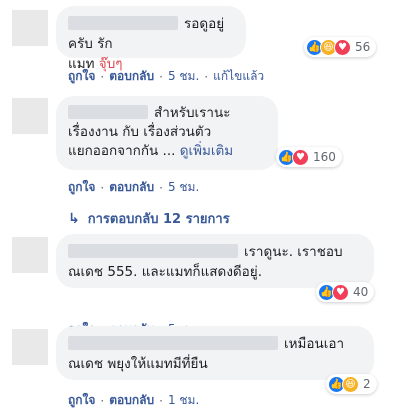 This screenshot has height=412, width=400. I want to click on comment-actions: ถูกใจ · ตอบกลับ · 1 ชม., so click(133, 400).